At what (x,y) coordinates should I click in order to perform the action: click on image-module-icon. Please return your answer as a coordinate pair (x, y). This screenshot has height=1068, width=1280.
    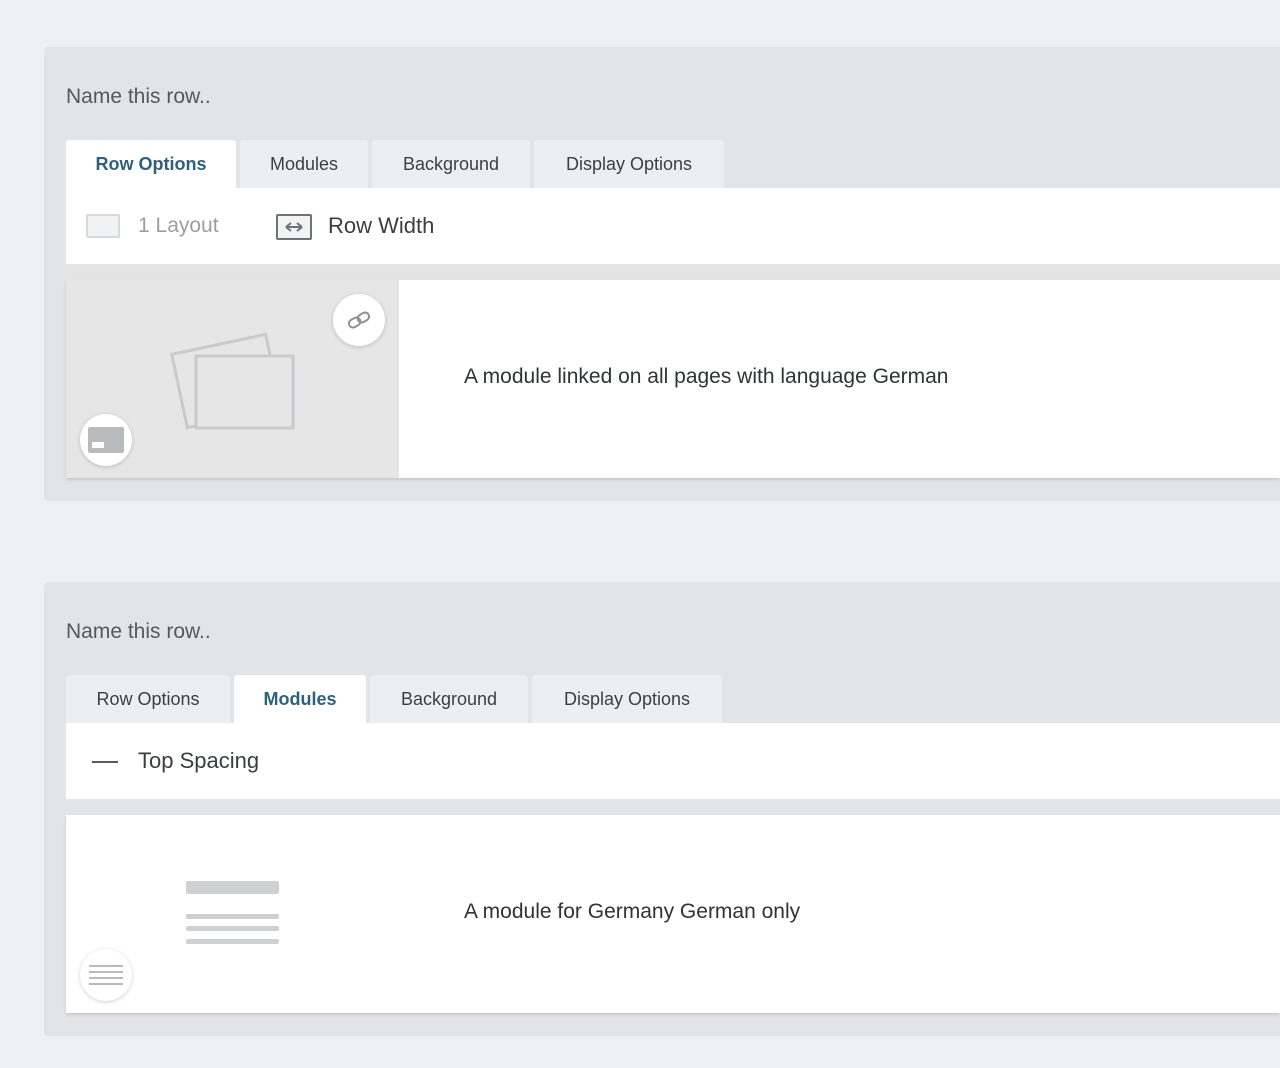
    Looking at the image, I should click on (106, 440).